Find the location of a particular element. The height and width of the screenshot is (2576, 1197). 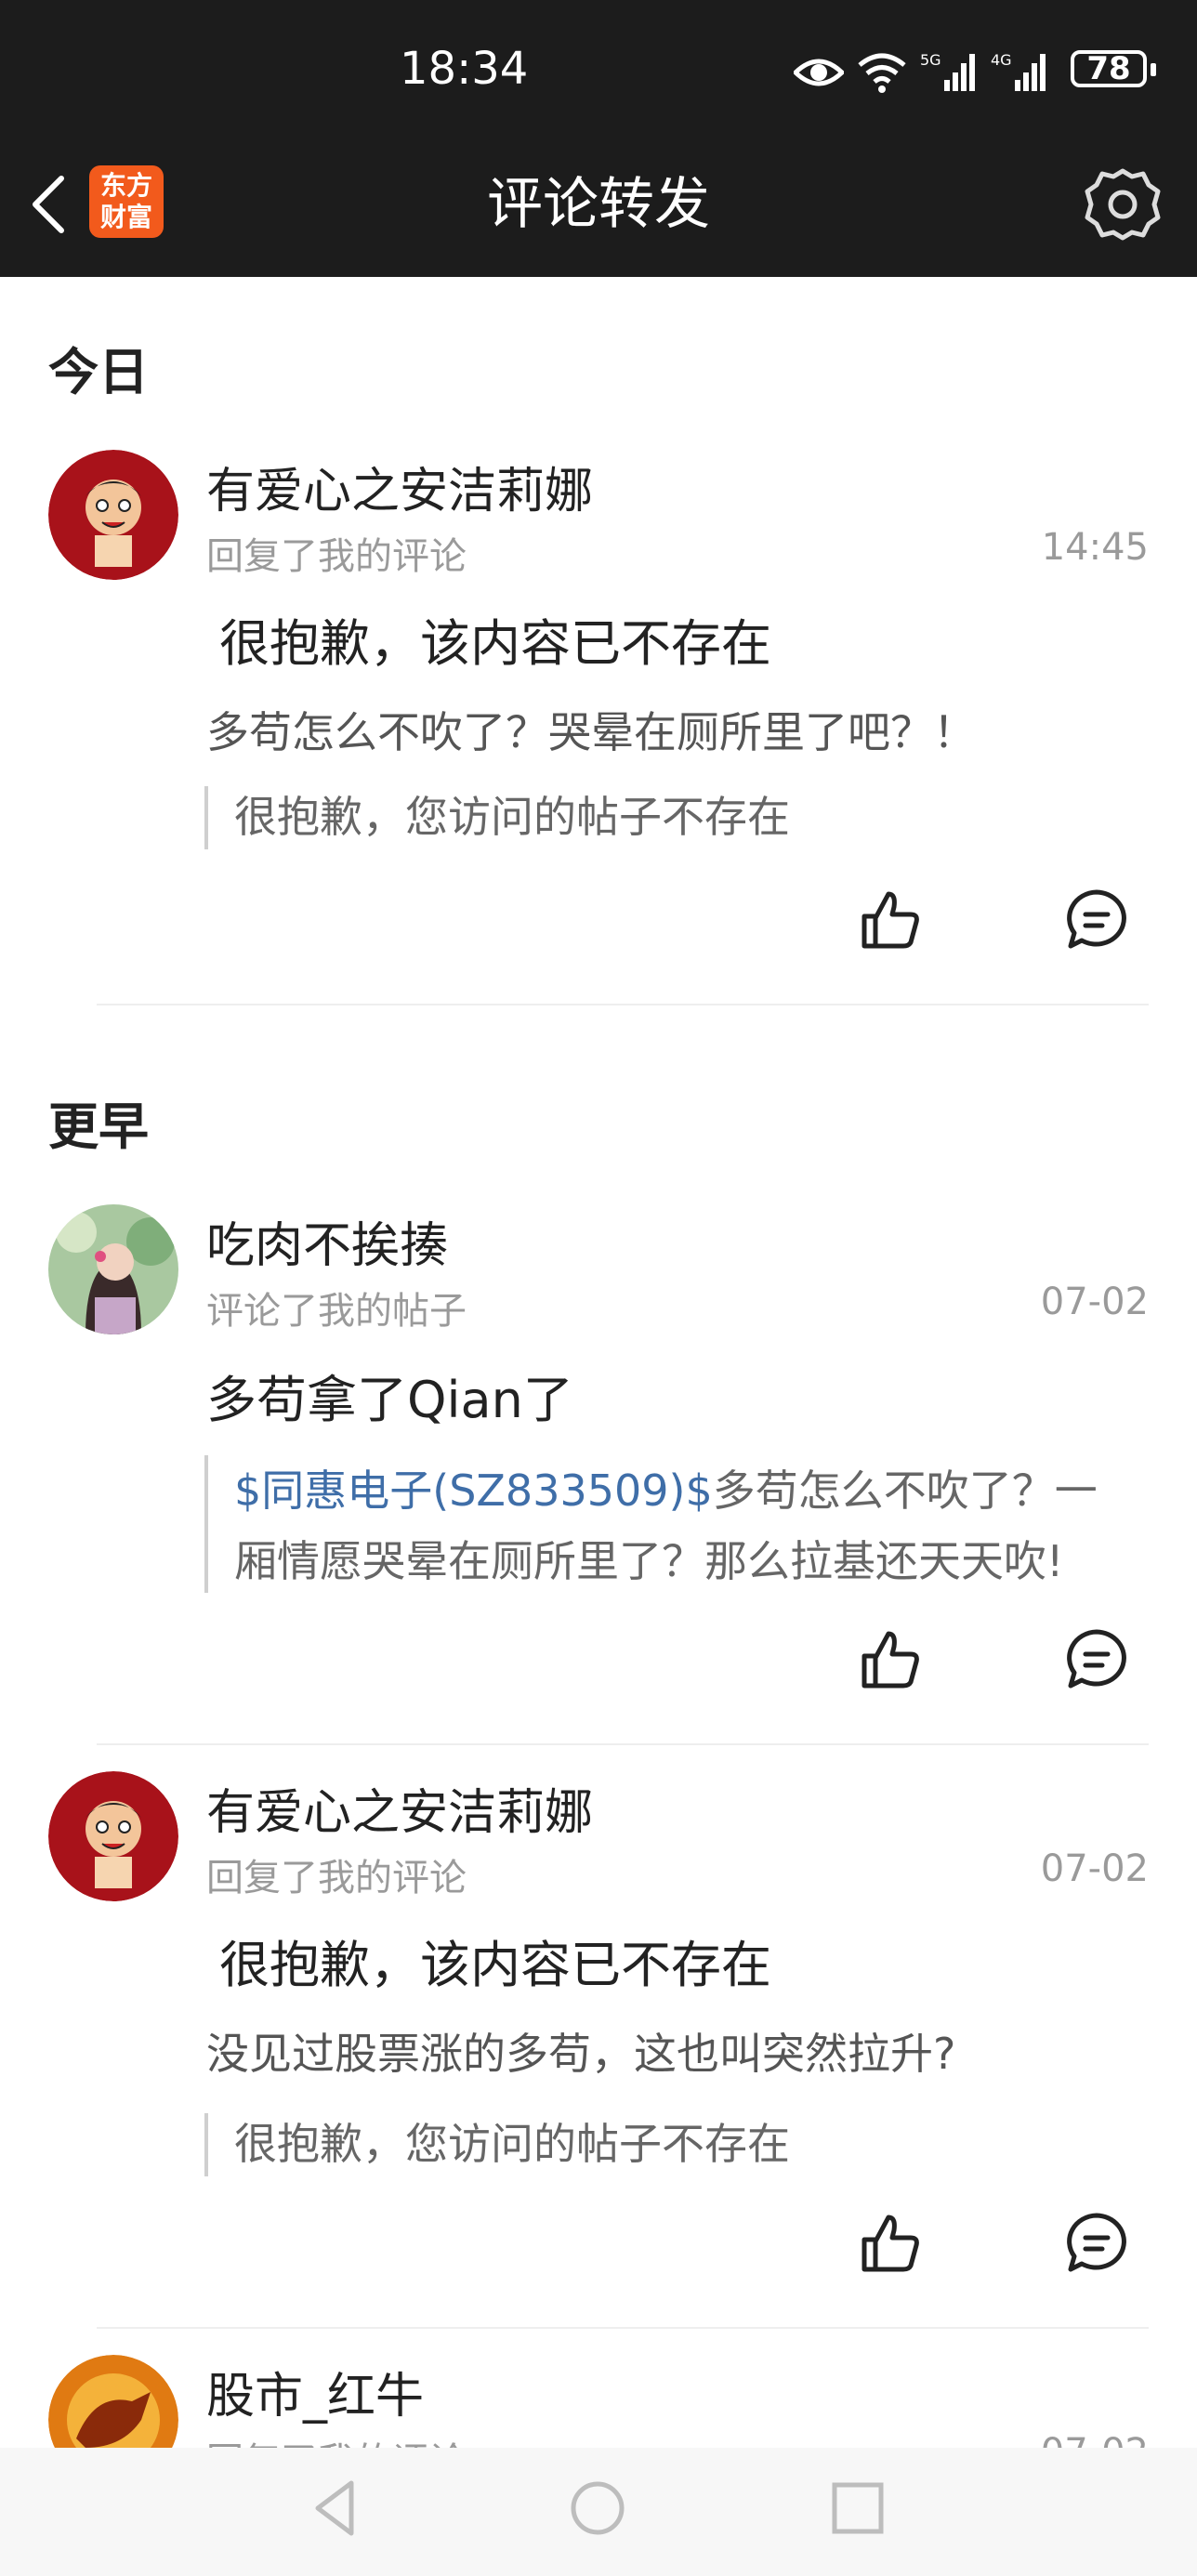

status-icons: 5G 4G is located at coordinates (921, 72).